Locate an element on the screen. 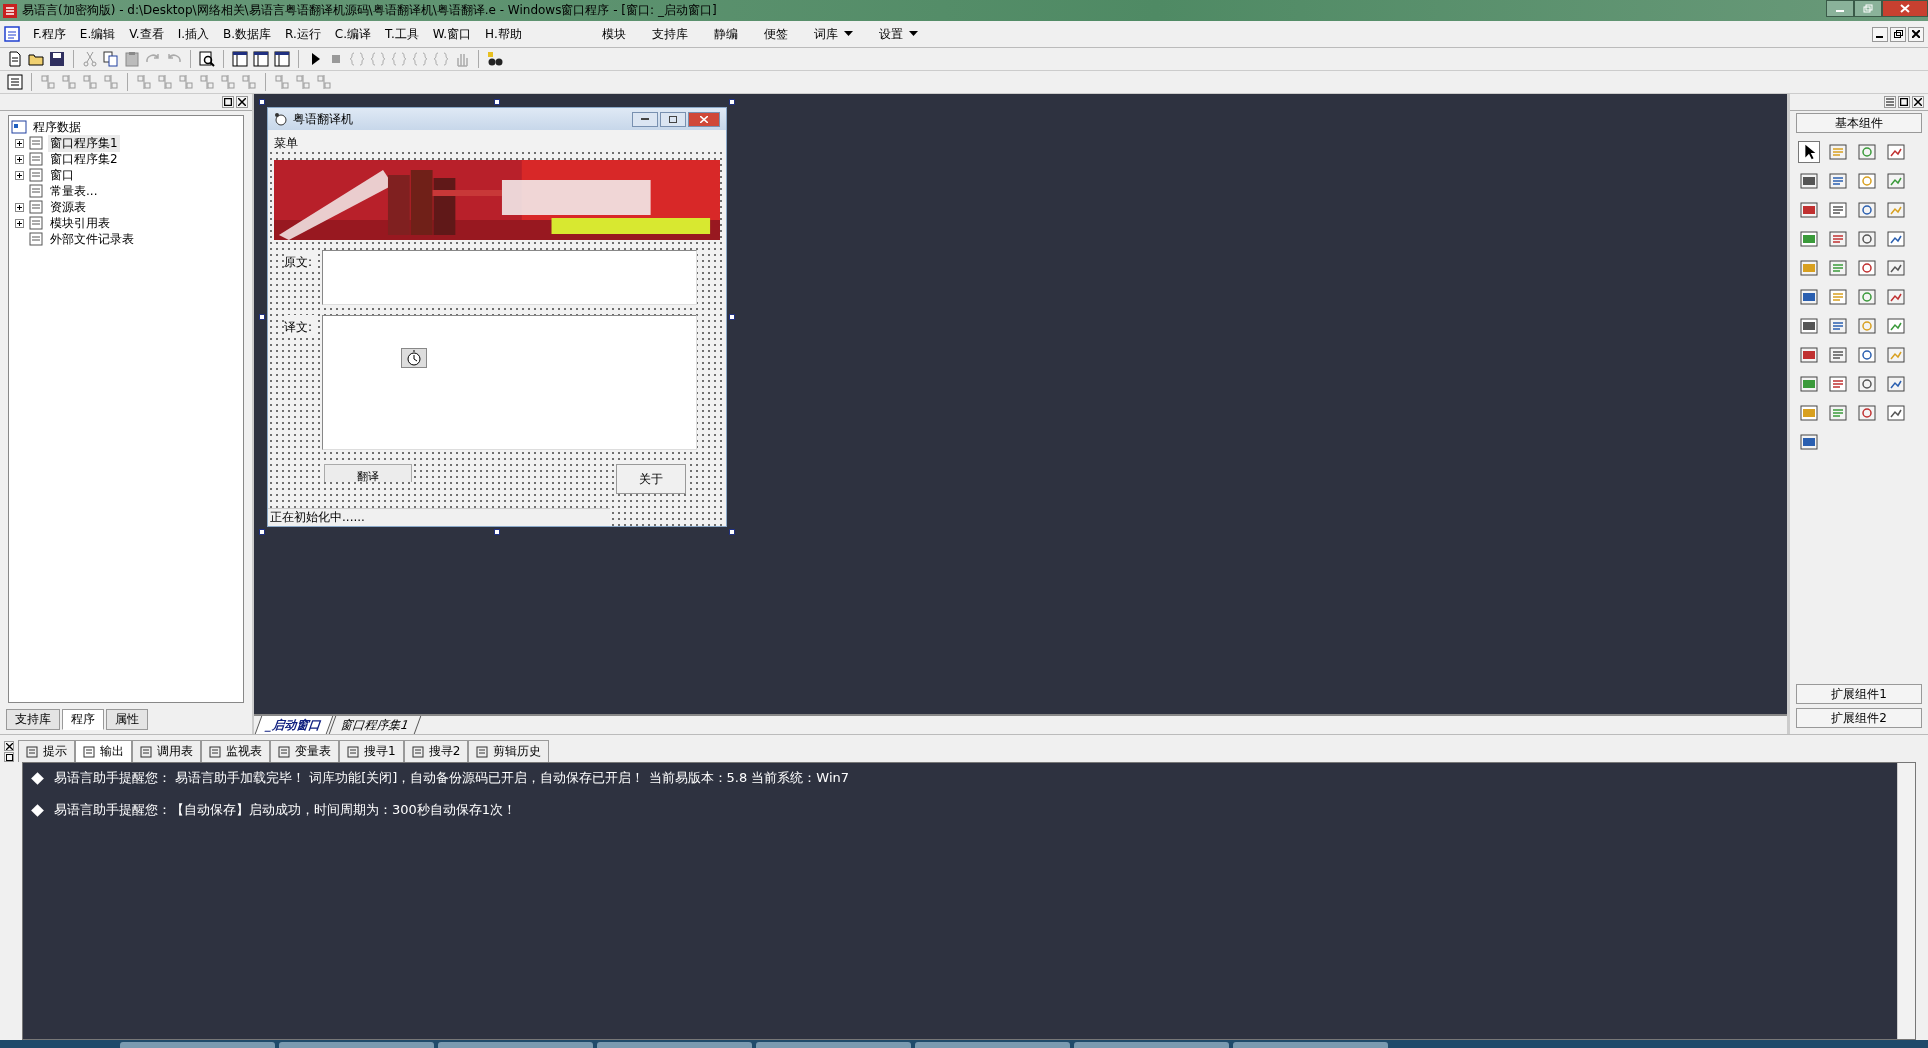  maximize-button is located at coordinates (673, 119).